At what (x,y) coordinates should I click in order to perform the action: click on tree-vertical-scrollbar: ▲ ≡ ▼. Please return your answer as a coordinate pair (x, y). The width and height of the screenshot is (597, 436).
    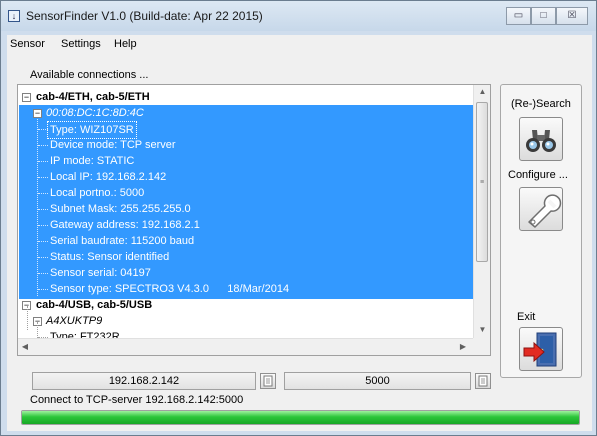
    Looking at the image, I should click on (481, 212).